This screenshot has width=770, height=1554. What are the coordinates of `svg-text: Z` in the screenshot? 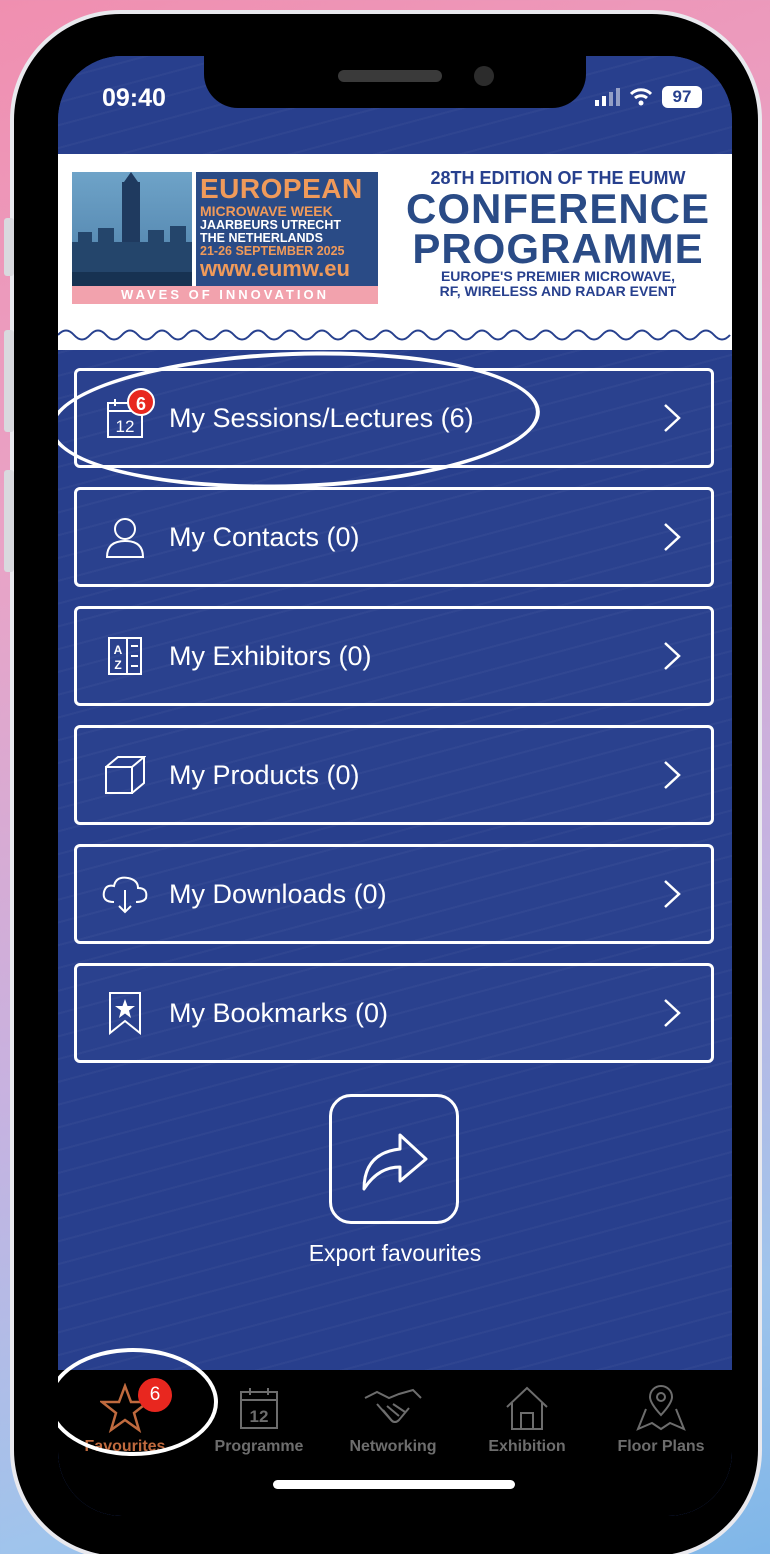 It's located at (117, 665).